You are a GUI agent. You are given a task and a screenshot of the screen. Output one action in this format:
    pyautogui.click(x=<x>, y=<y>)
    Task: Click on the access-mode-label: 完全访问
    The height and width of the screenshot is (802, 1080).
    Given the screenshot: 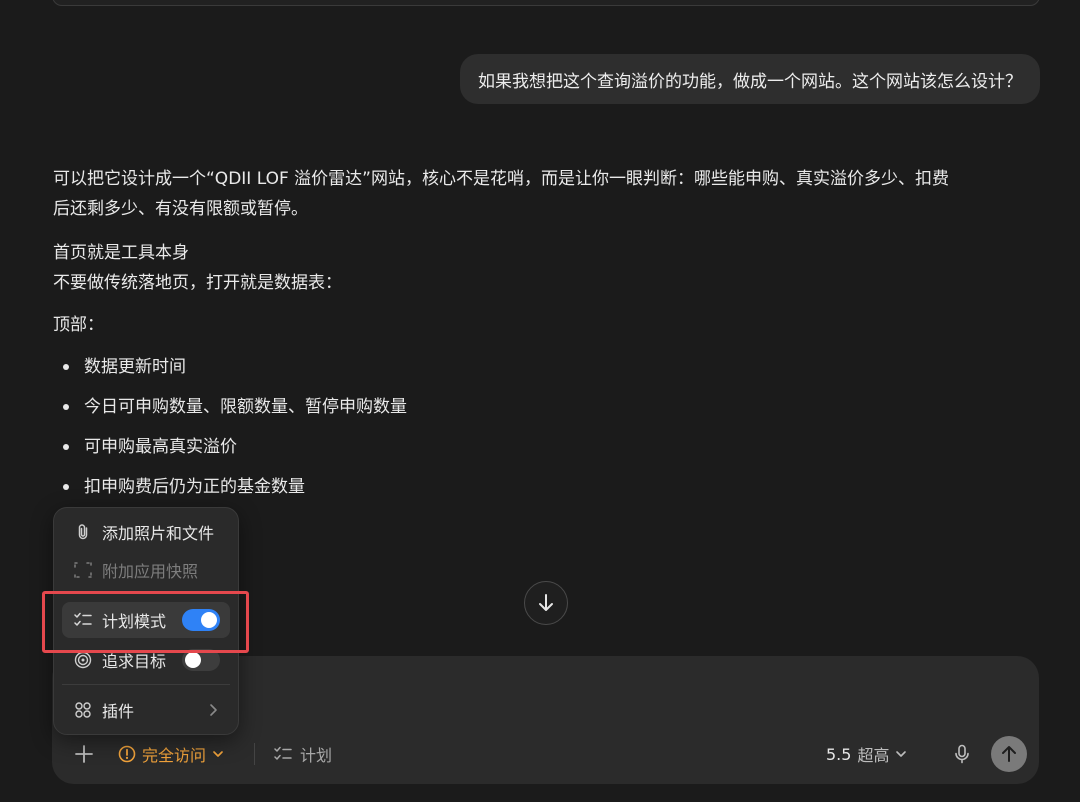 What is the action you would take?
    pyautogui.click(x=174, y=755)
    